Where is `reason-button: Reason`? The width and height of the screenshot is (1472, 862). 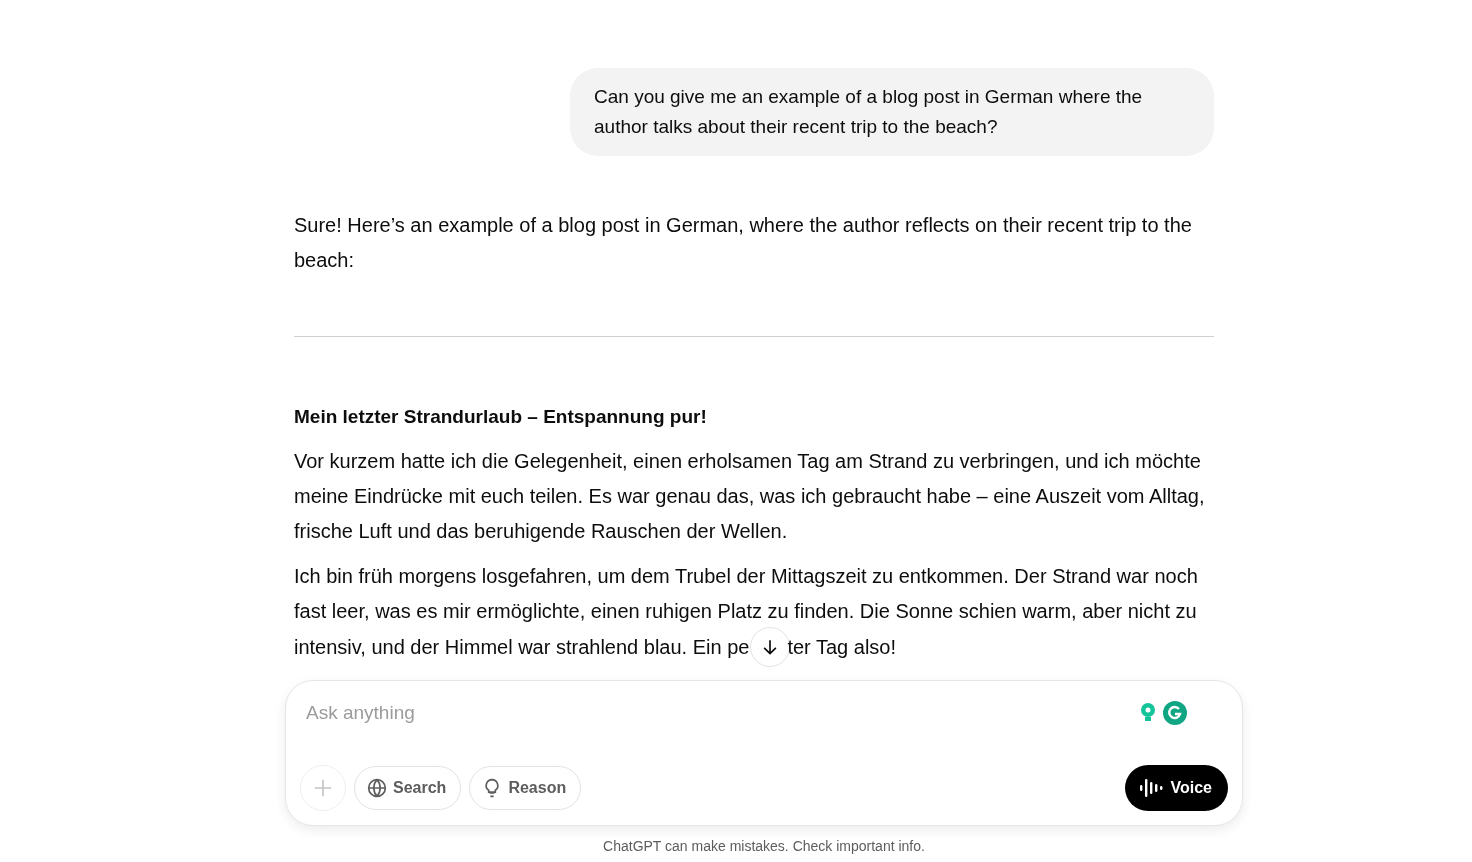
reason-button: Reason is located at coordinates (525, 788).